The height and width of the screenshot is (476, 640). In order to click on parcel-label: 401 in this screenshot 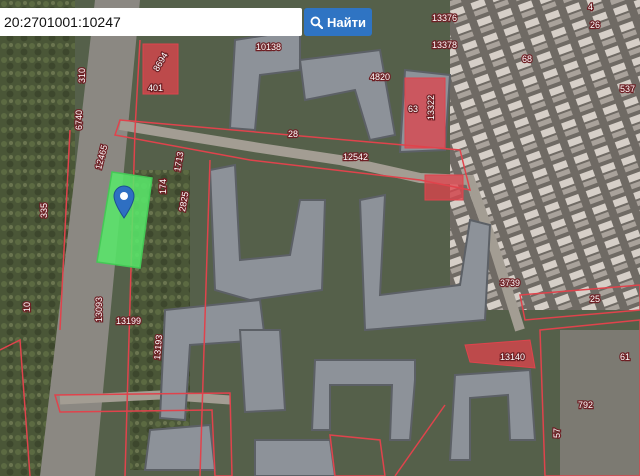, I will do `click(155, 88)`.